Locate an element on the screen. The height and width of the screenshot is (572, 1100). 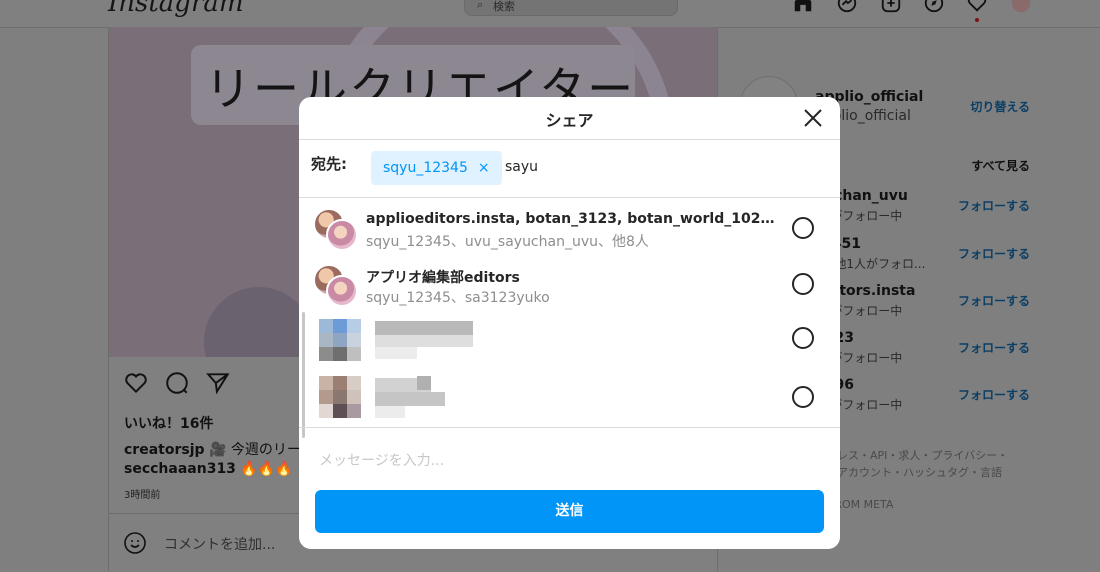
dialog-title: シェア is located at coordinates (569, 120).